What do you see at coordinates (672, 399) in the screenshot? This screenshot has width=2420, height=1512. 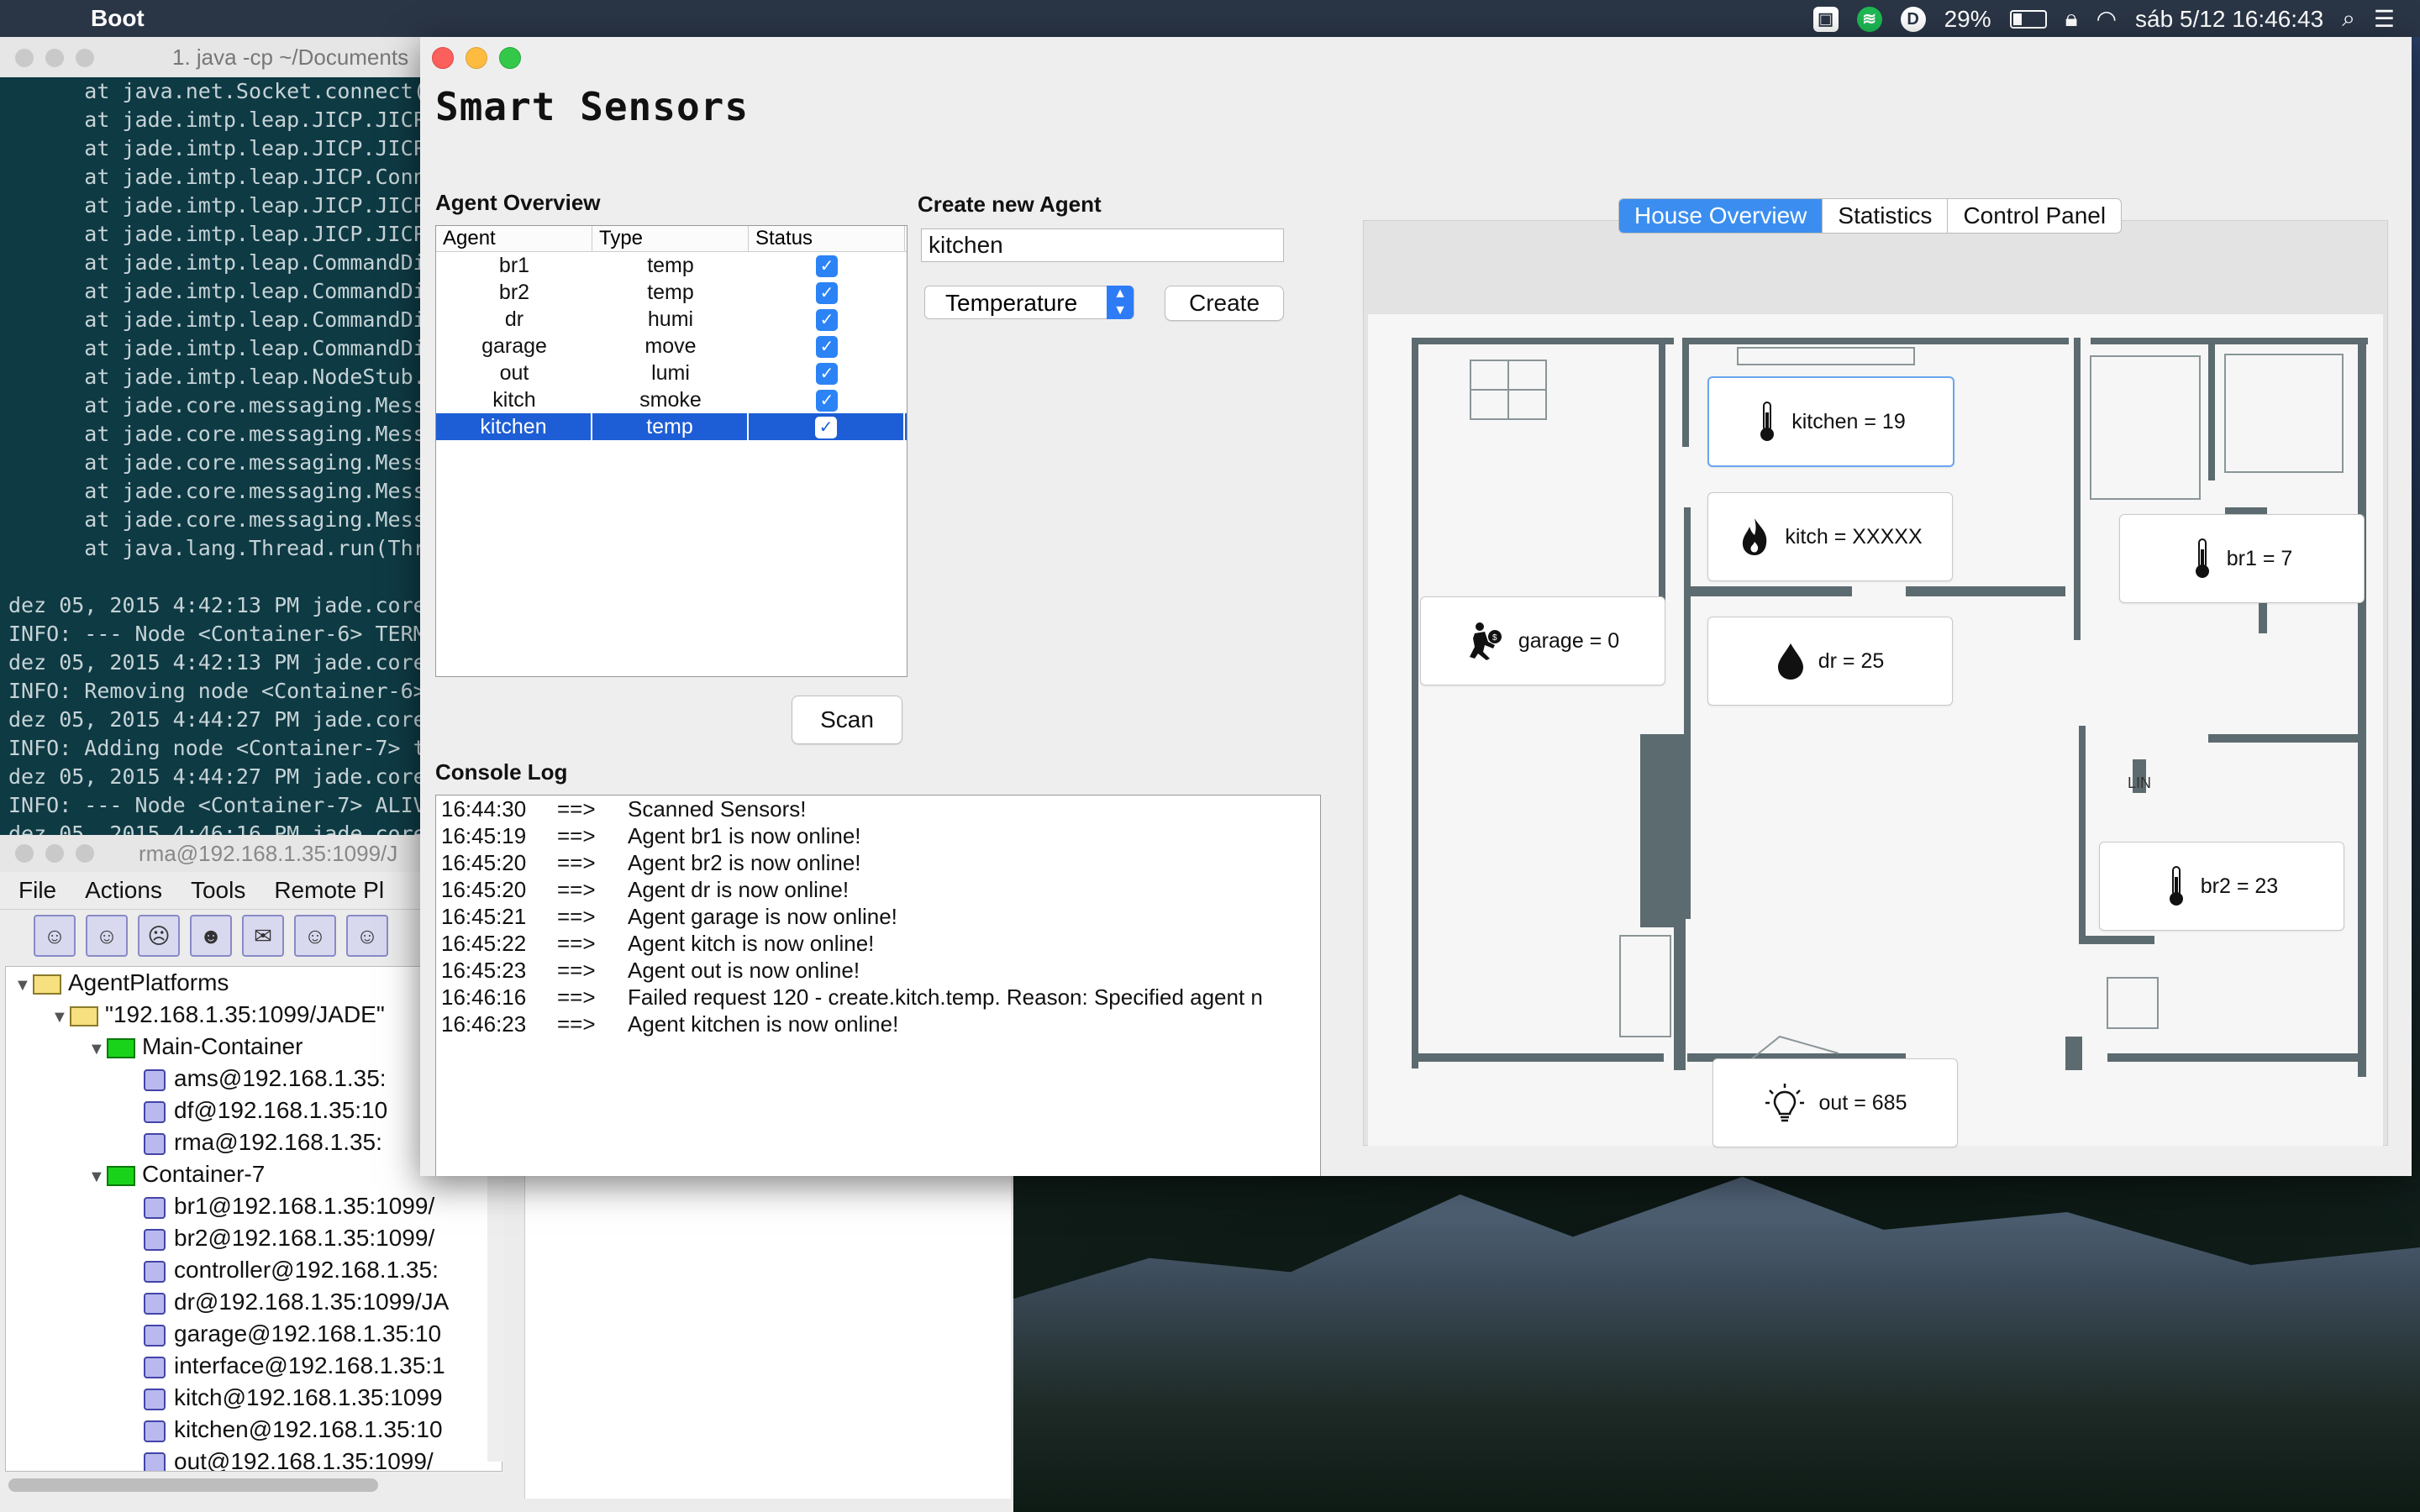 I see `table-row: kitch smoke ✓` at bounding box center [672, 399].